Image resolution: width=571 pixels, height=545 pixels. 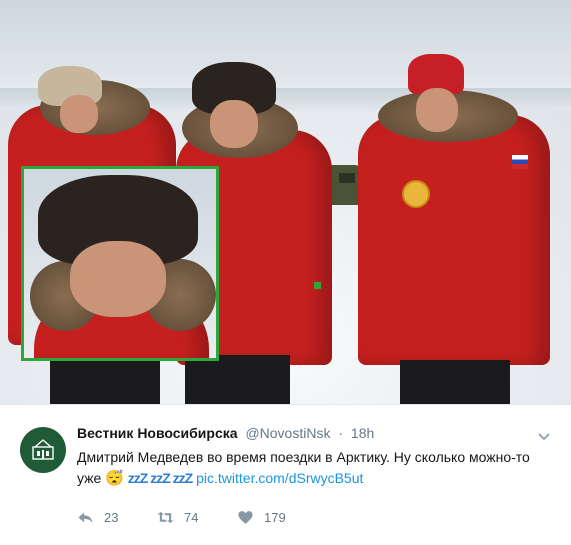 What do you see at coordinates (157, 433) in the screenshot?
I see `author-name: Вестник Новосибирска` at bounding box center [157, 433].